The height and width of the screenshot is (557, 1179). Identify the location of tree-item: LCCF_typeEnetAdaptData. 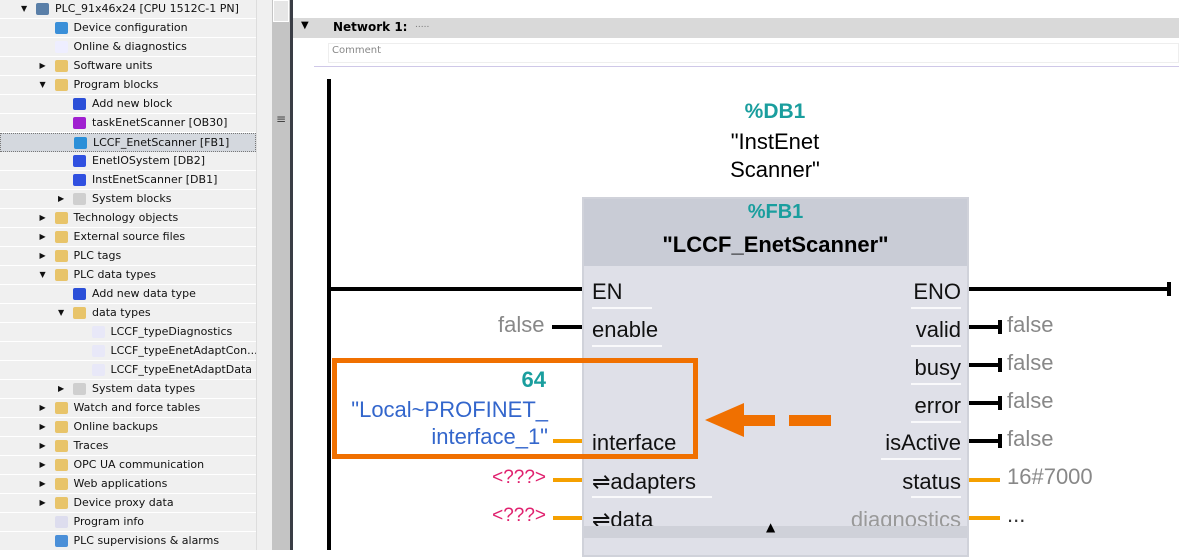
(128, 370).